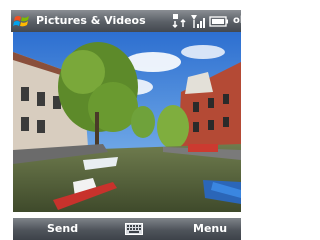 This screenshot has width=320, height=240. I want to click on send-softkey: Send, so click(62, 229).